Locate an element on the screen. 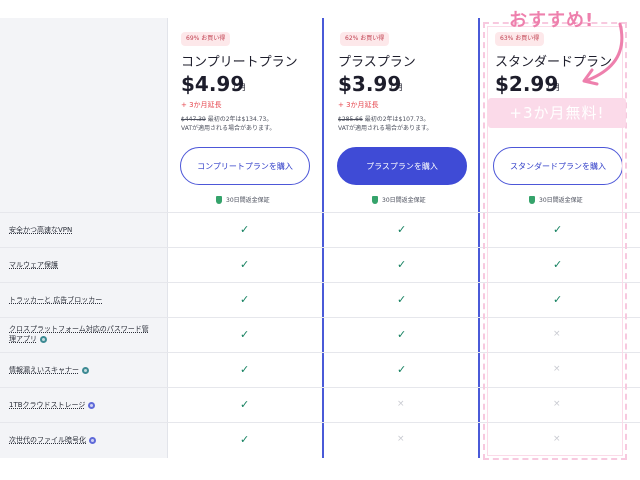 The height and width of the screenshot is (480, 640). feature-label-text: クロスプラットフォーム対応のパスワード管理アプリ is located at coordinates (79, 334).